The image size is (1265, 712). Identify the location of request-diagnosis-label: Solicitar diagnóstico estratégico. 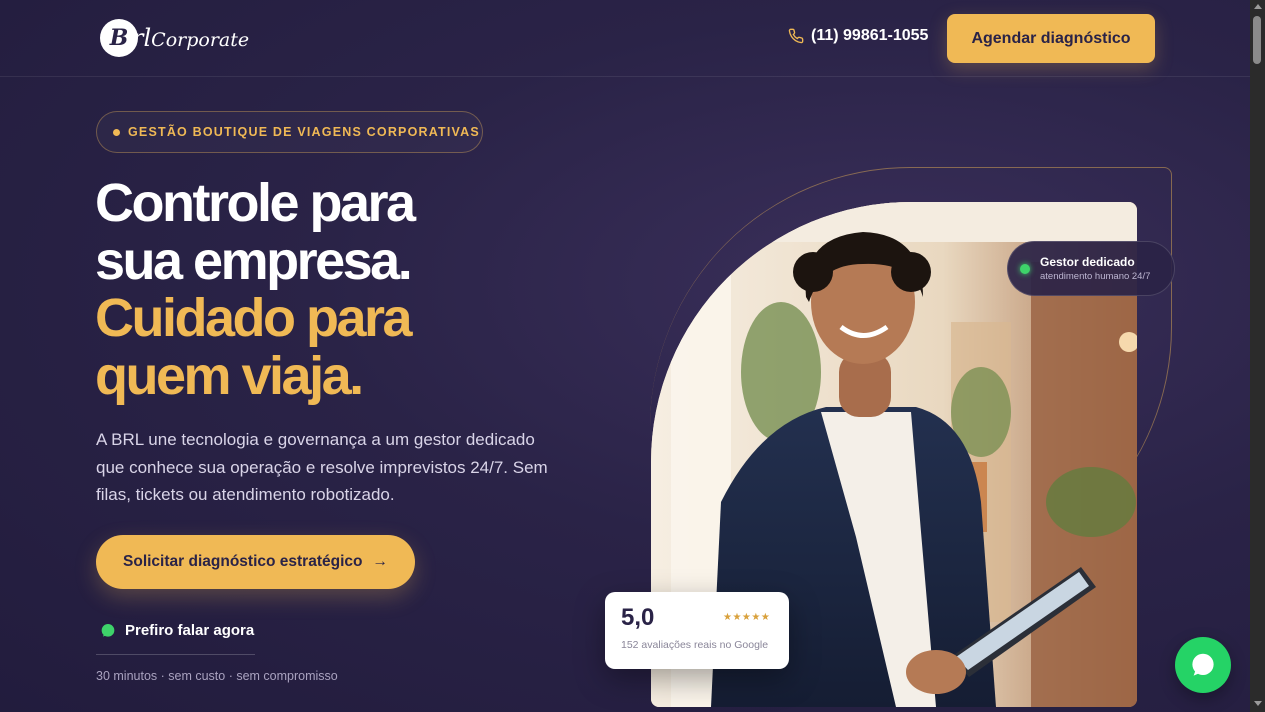
(243, 561).